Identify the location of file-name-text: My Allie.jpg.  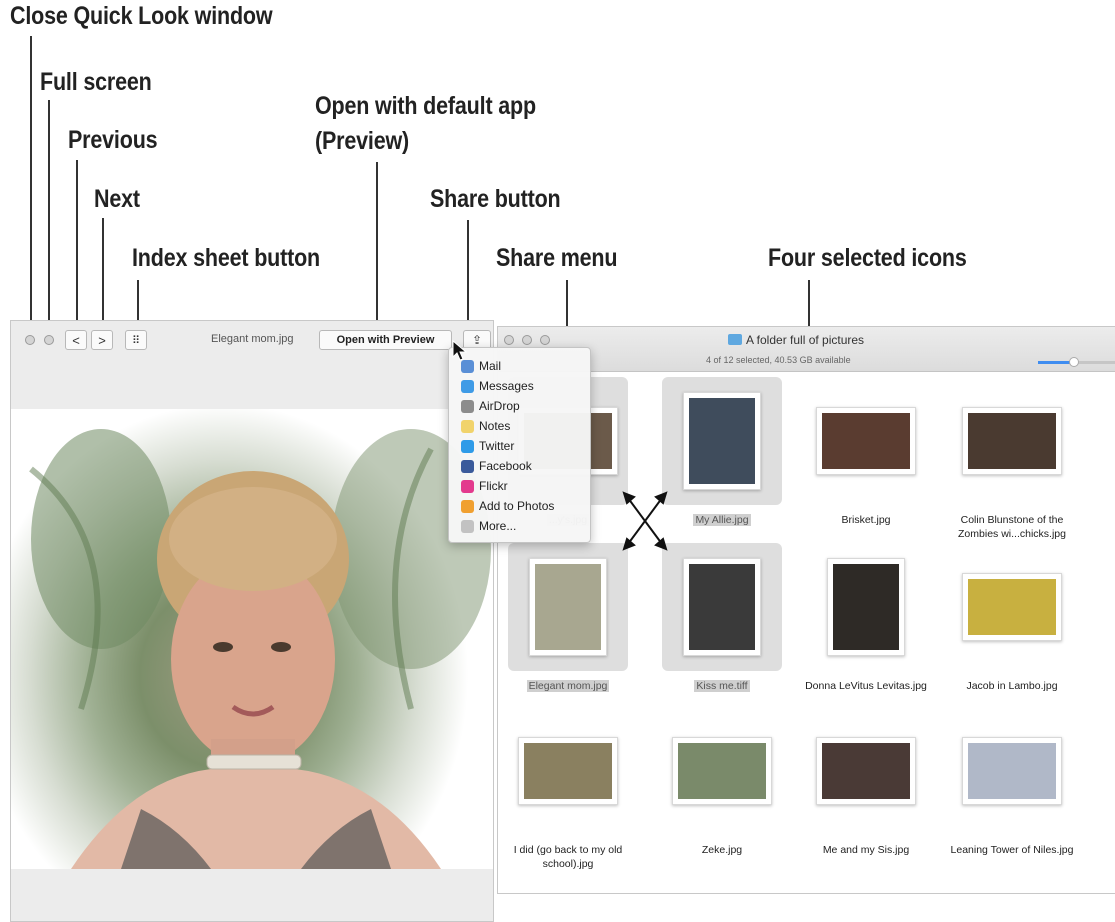
(722, 520).